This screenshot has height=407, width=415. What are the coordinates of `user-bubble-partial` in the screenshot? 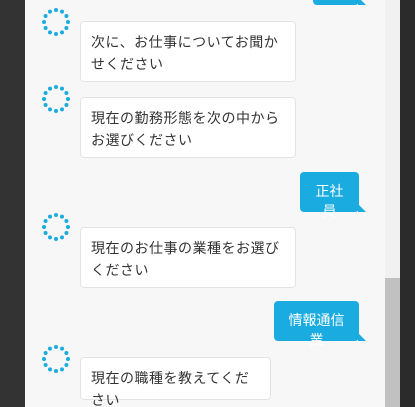 It's located at (339, 2).